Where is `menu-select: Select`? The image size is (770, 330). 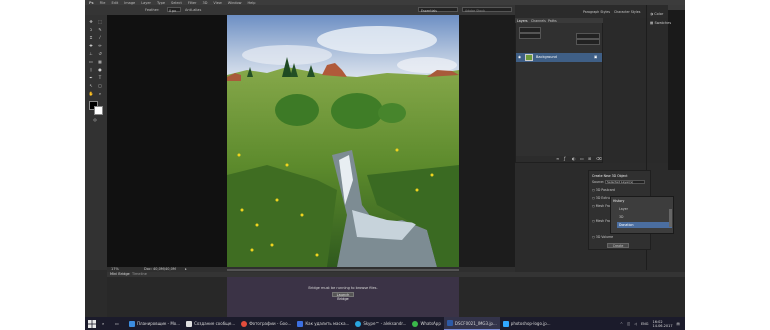 menu-select: Select is located at coordinates (176, 3).